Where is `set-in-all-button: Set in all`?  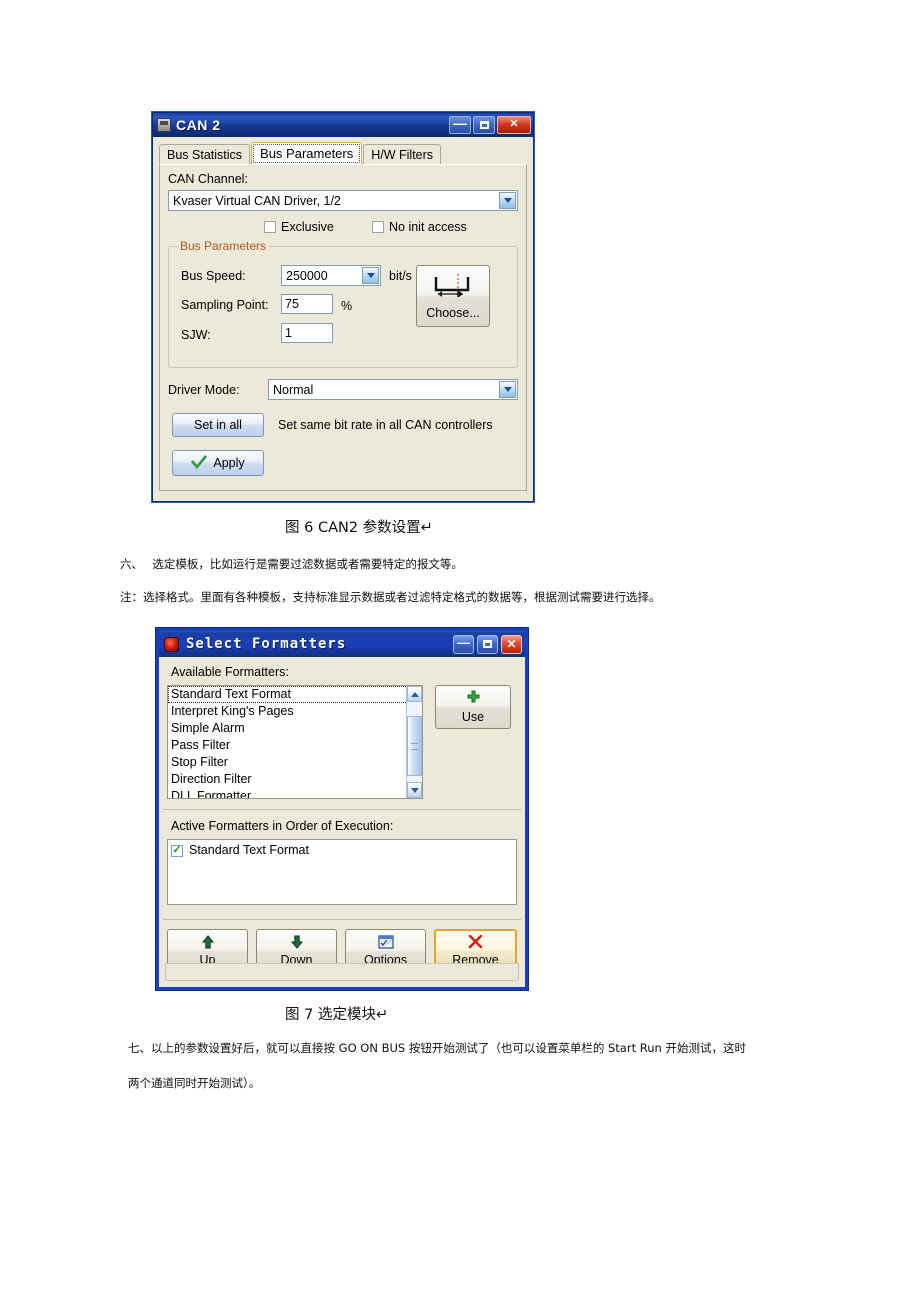 set-in-all-button: Set in all is located at coordinates (218, 425).